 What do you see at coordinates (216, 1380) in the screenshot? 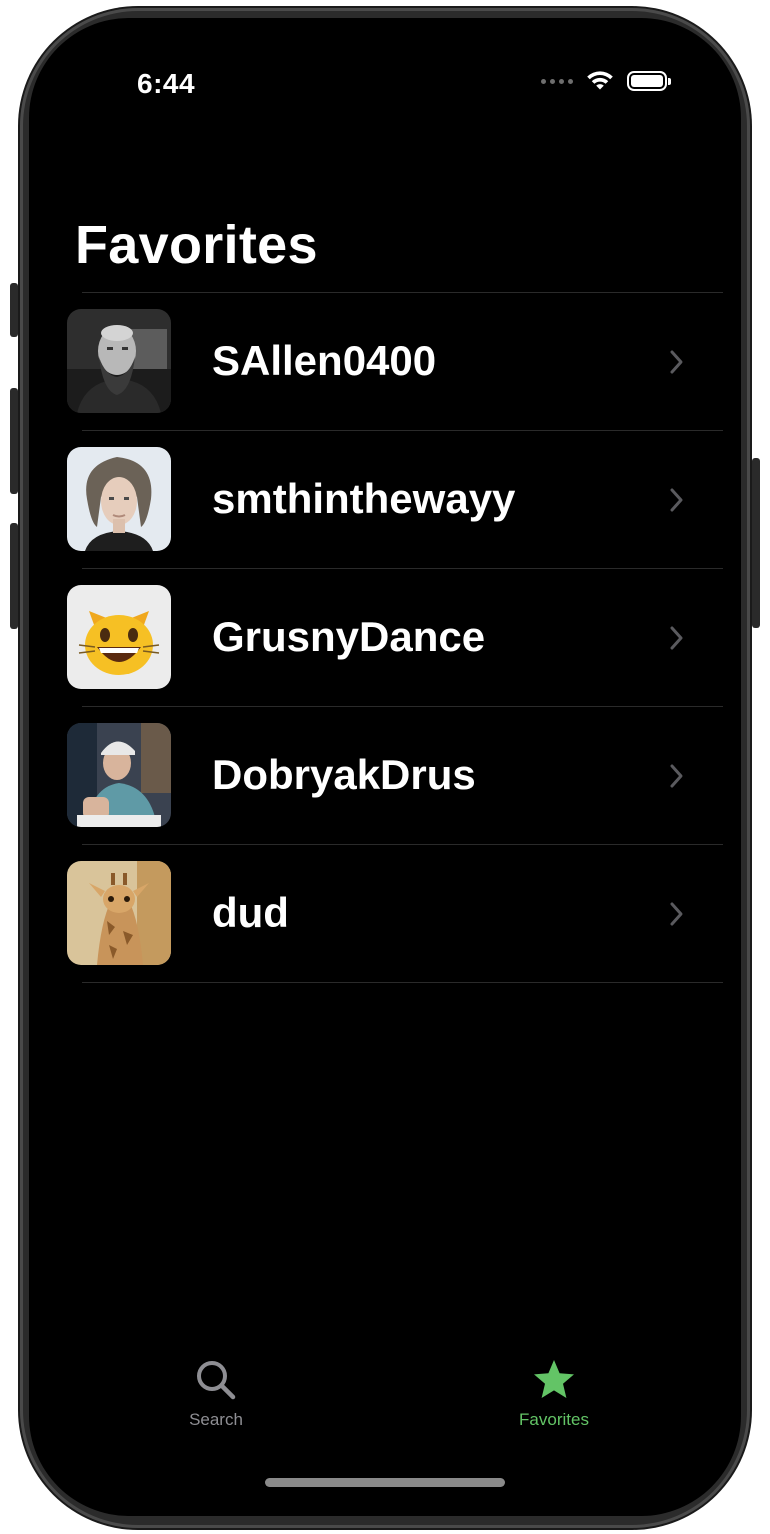
I see `magnifier-icon` at bounding box center [216, 1380].